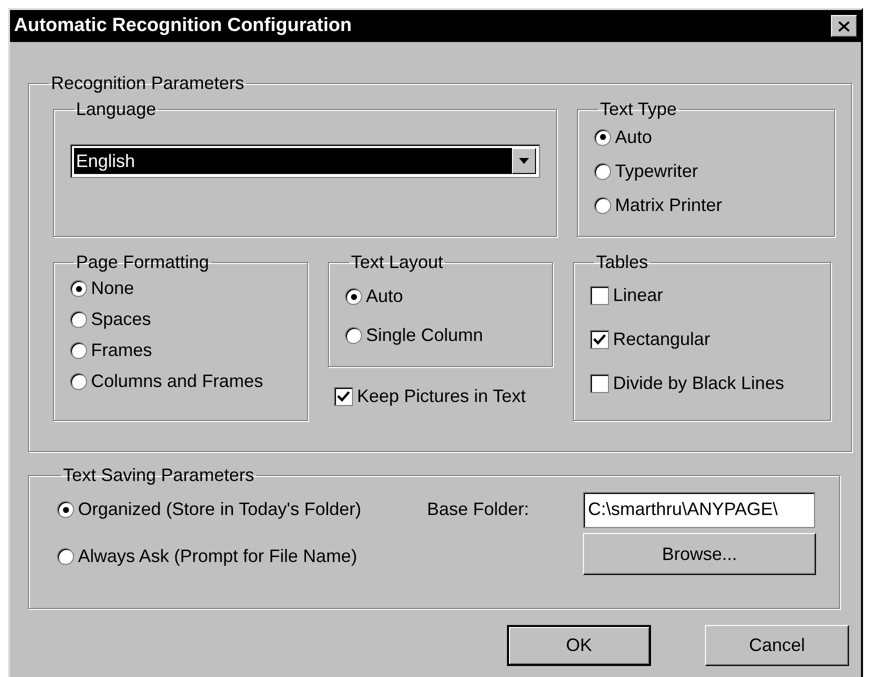 This screenshot has height=677, width=879. What do you see at coordinates (177, 381) in the screenshot?
I see `radio-label: Columns and Frames` at bounding box center [177, 381].